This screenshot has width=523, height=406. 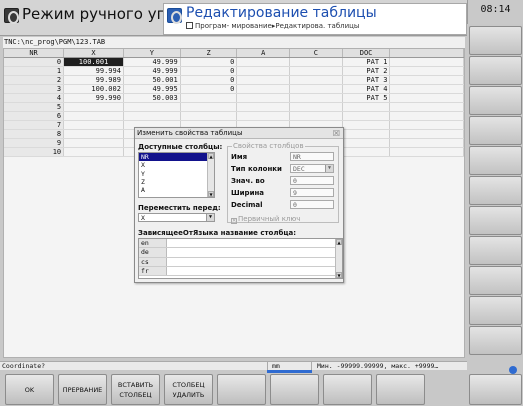 I want to click on column-header-z: Z, so click(x=209, y=53).